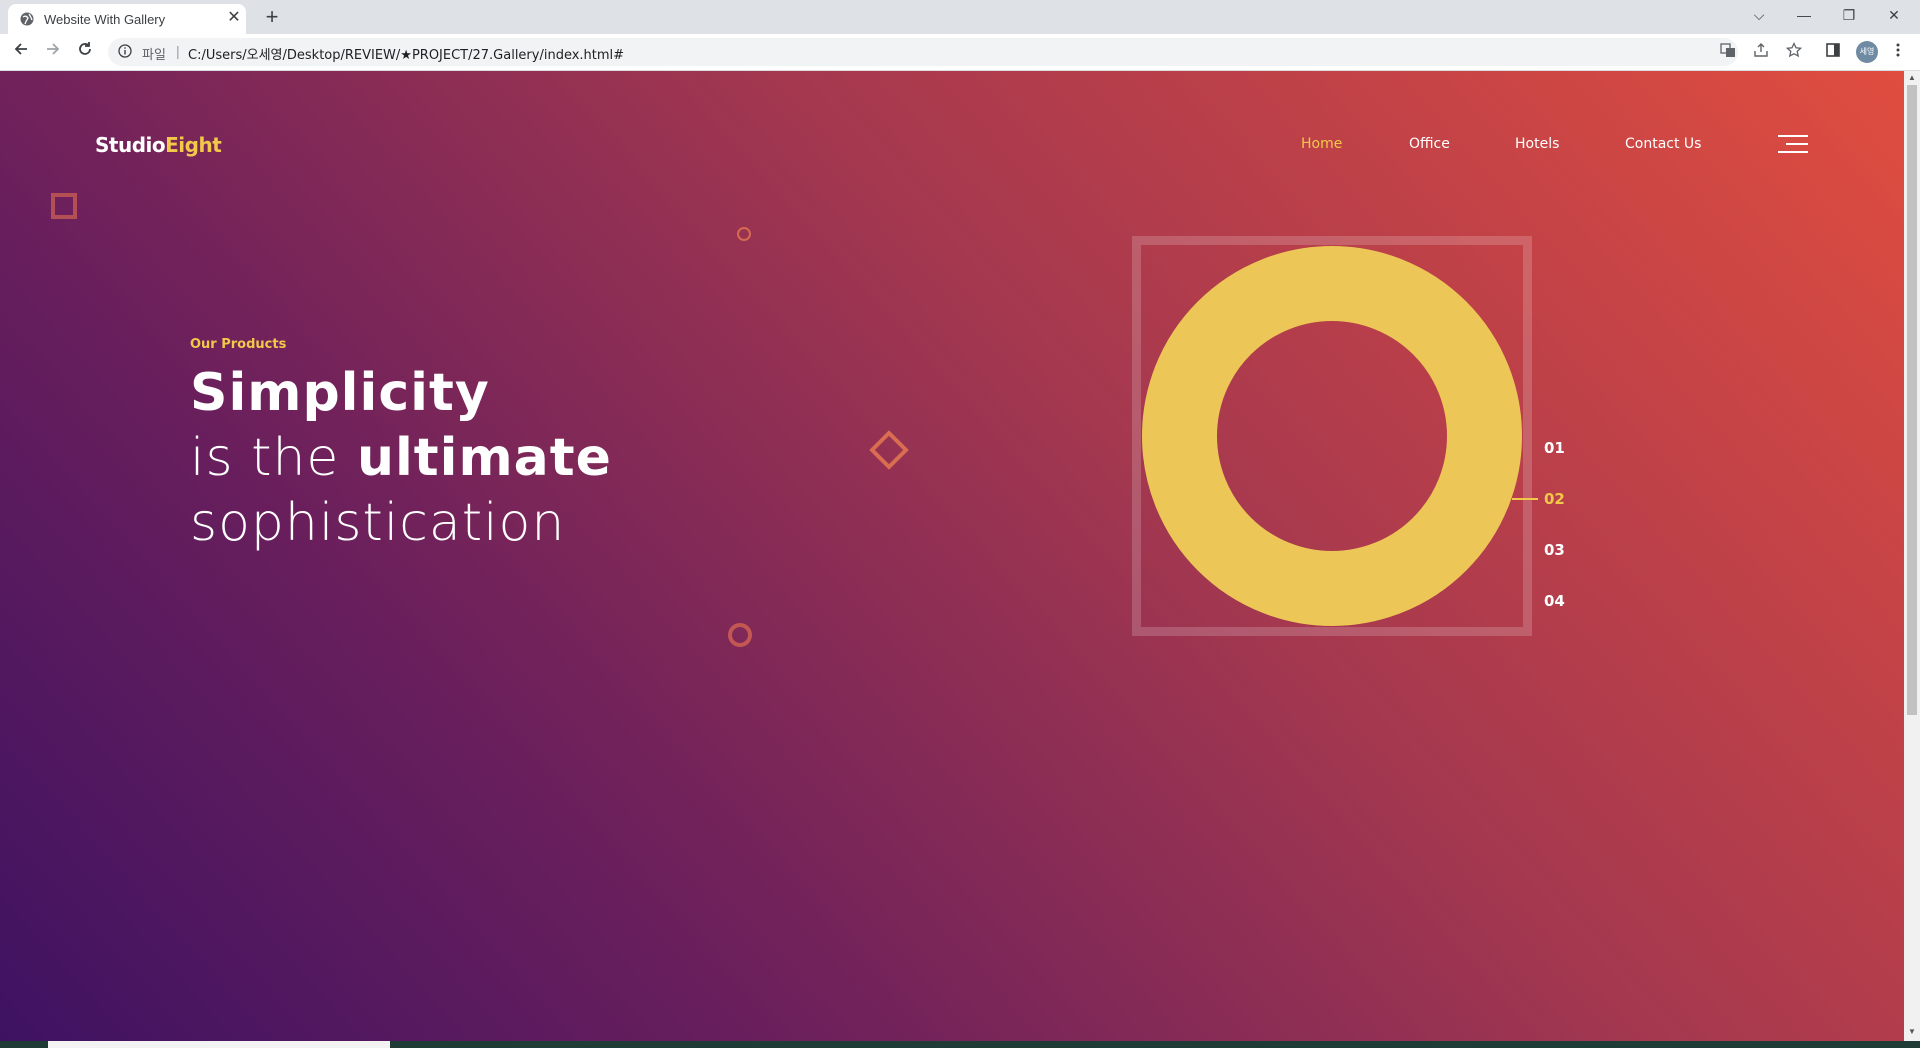  Describe the element at coordinates (1912, 400) in the screenshot. I see `scrollbar-thumb` at that location.